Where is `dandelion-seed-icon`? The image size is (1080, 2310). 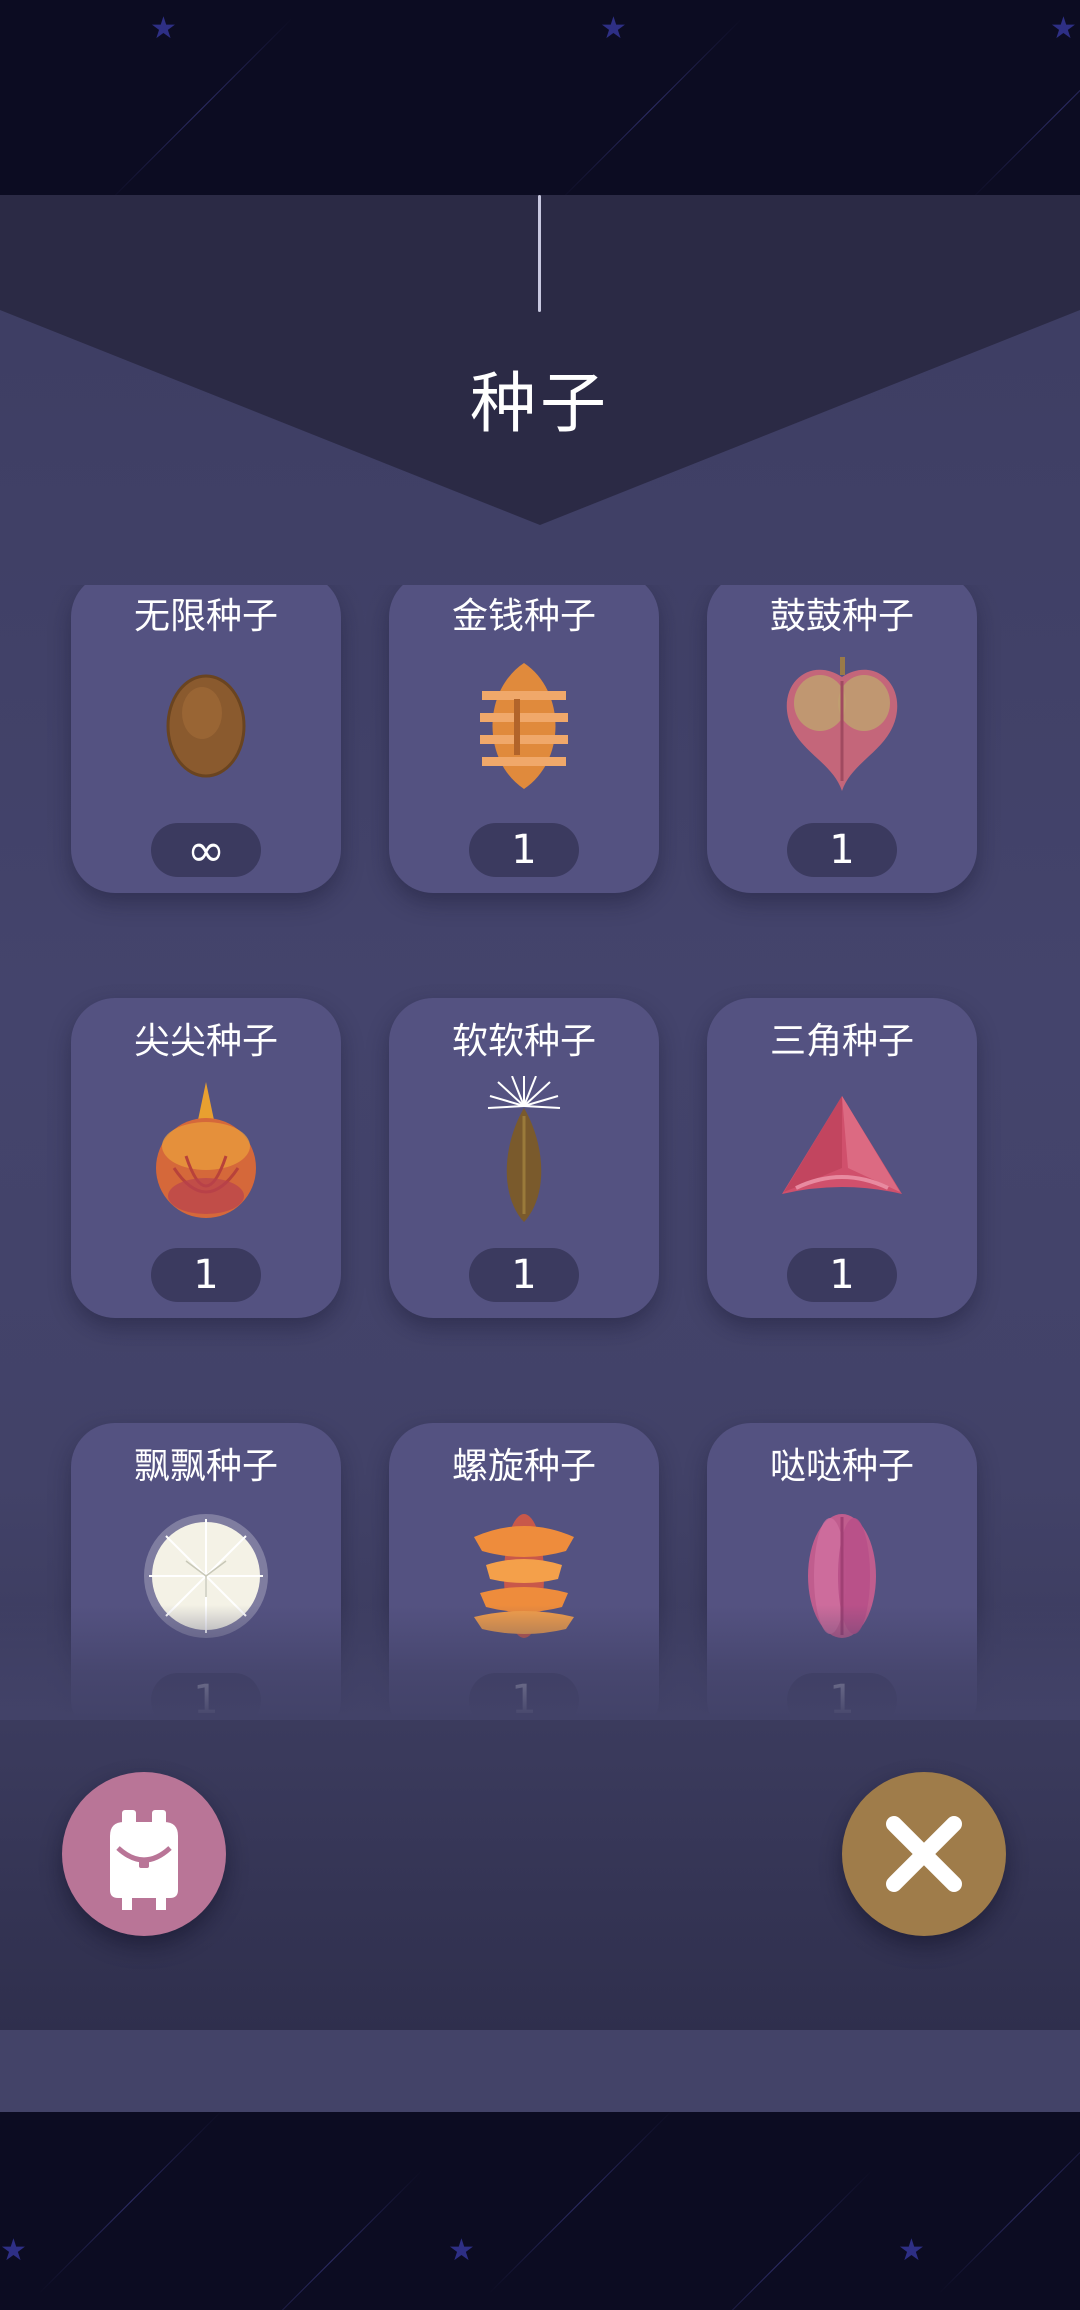 dandelion-seed-icon is located at coordinates (206, 1576).